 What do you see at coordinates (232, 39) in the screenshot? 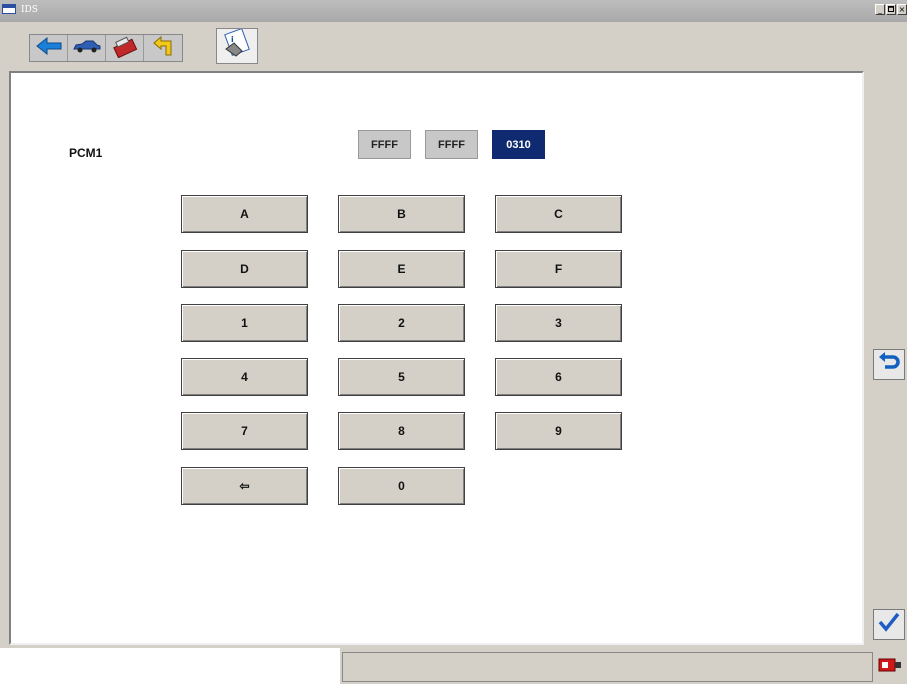
I see `svg-text: i` at bounding box center [232, 39].